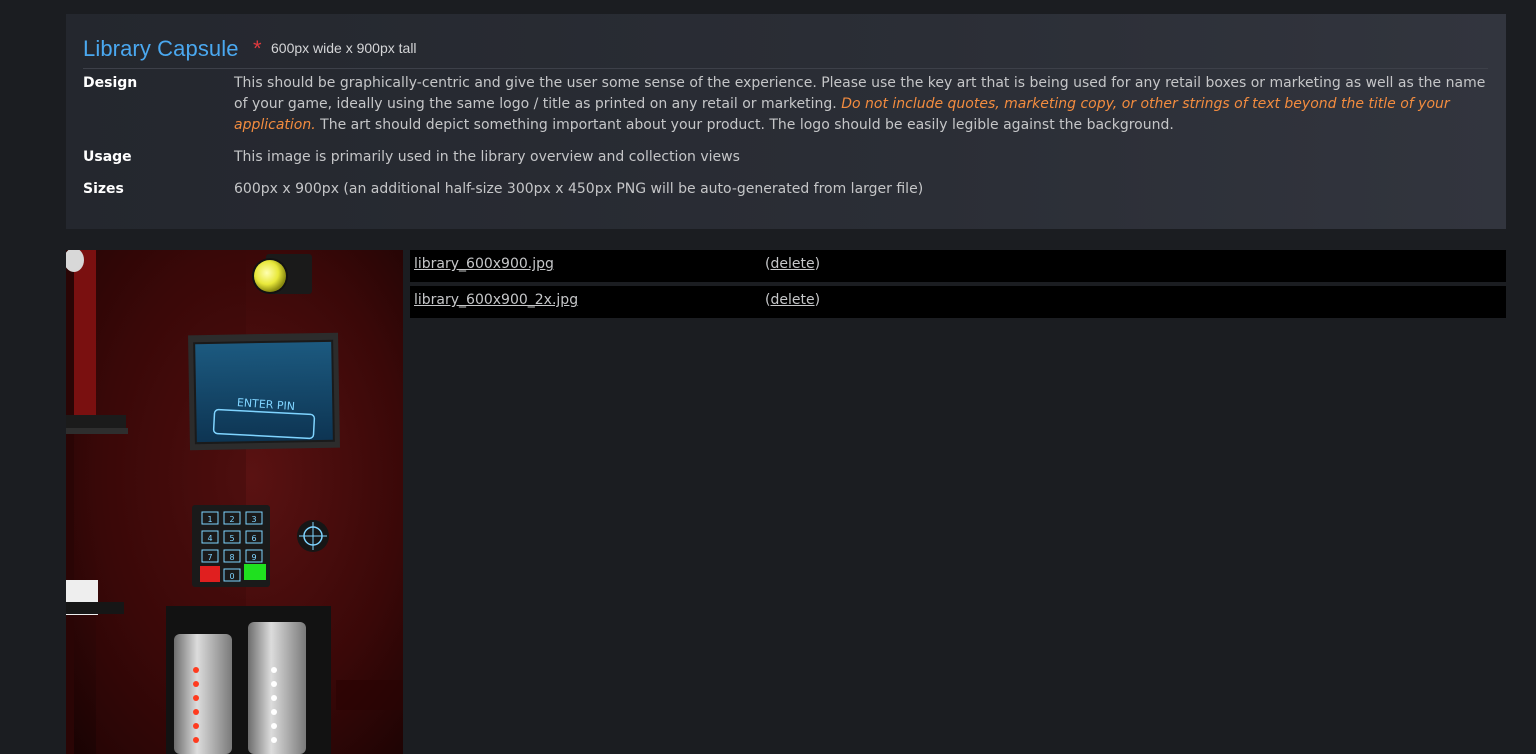 This screenshot has width=1536, height=754. Describe the element at coordinates (257, 48) in the screenshot. I see `required-marker: *` at that location.